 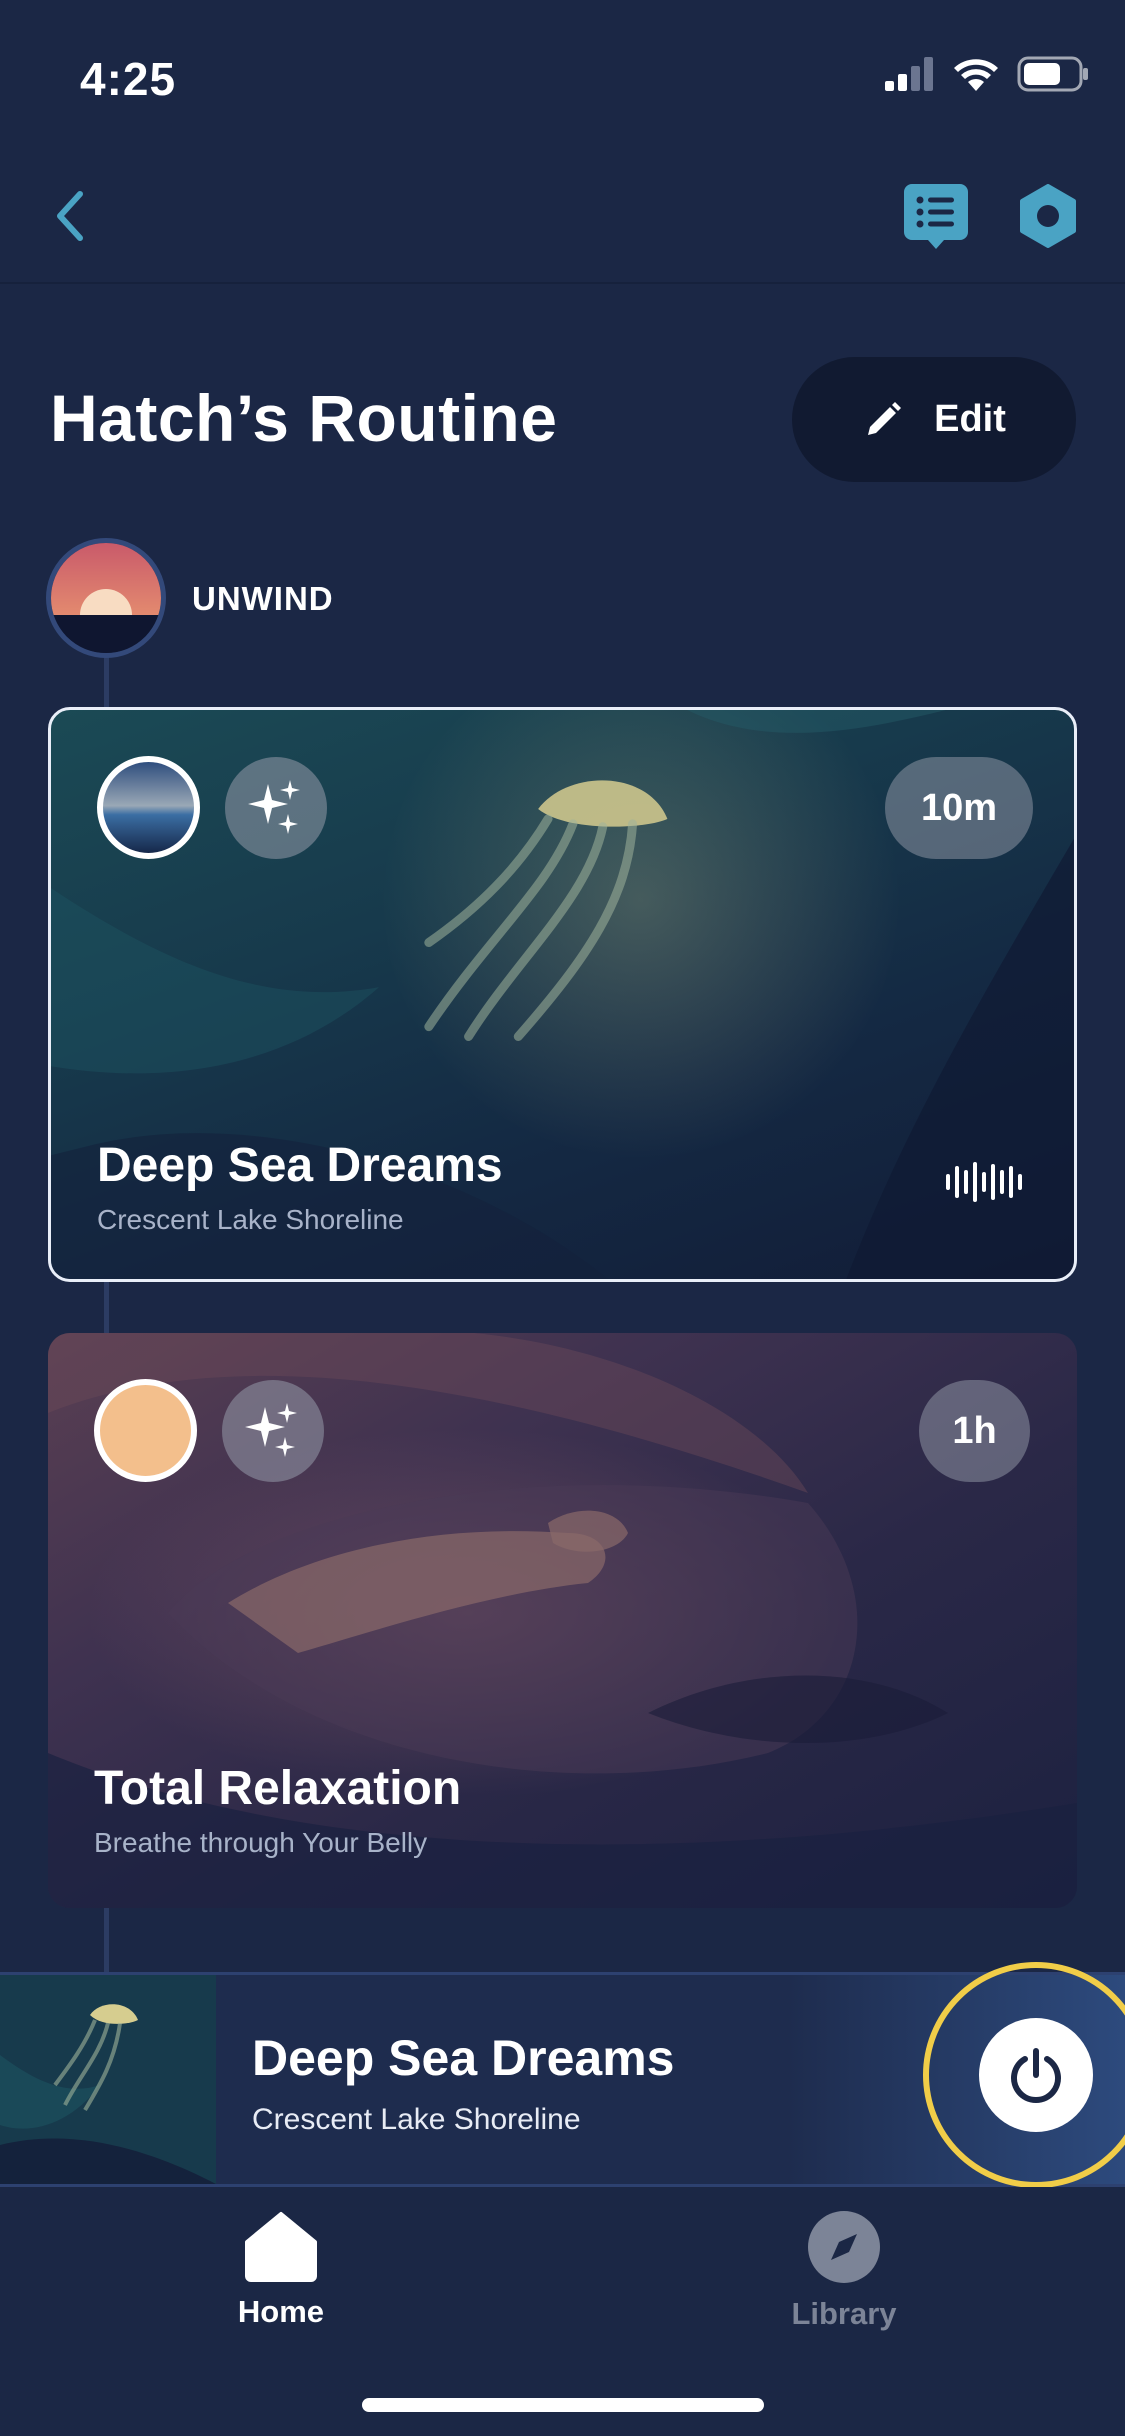 I want to click on pencil-icon, so click(x=885, y=418).